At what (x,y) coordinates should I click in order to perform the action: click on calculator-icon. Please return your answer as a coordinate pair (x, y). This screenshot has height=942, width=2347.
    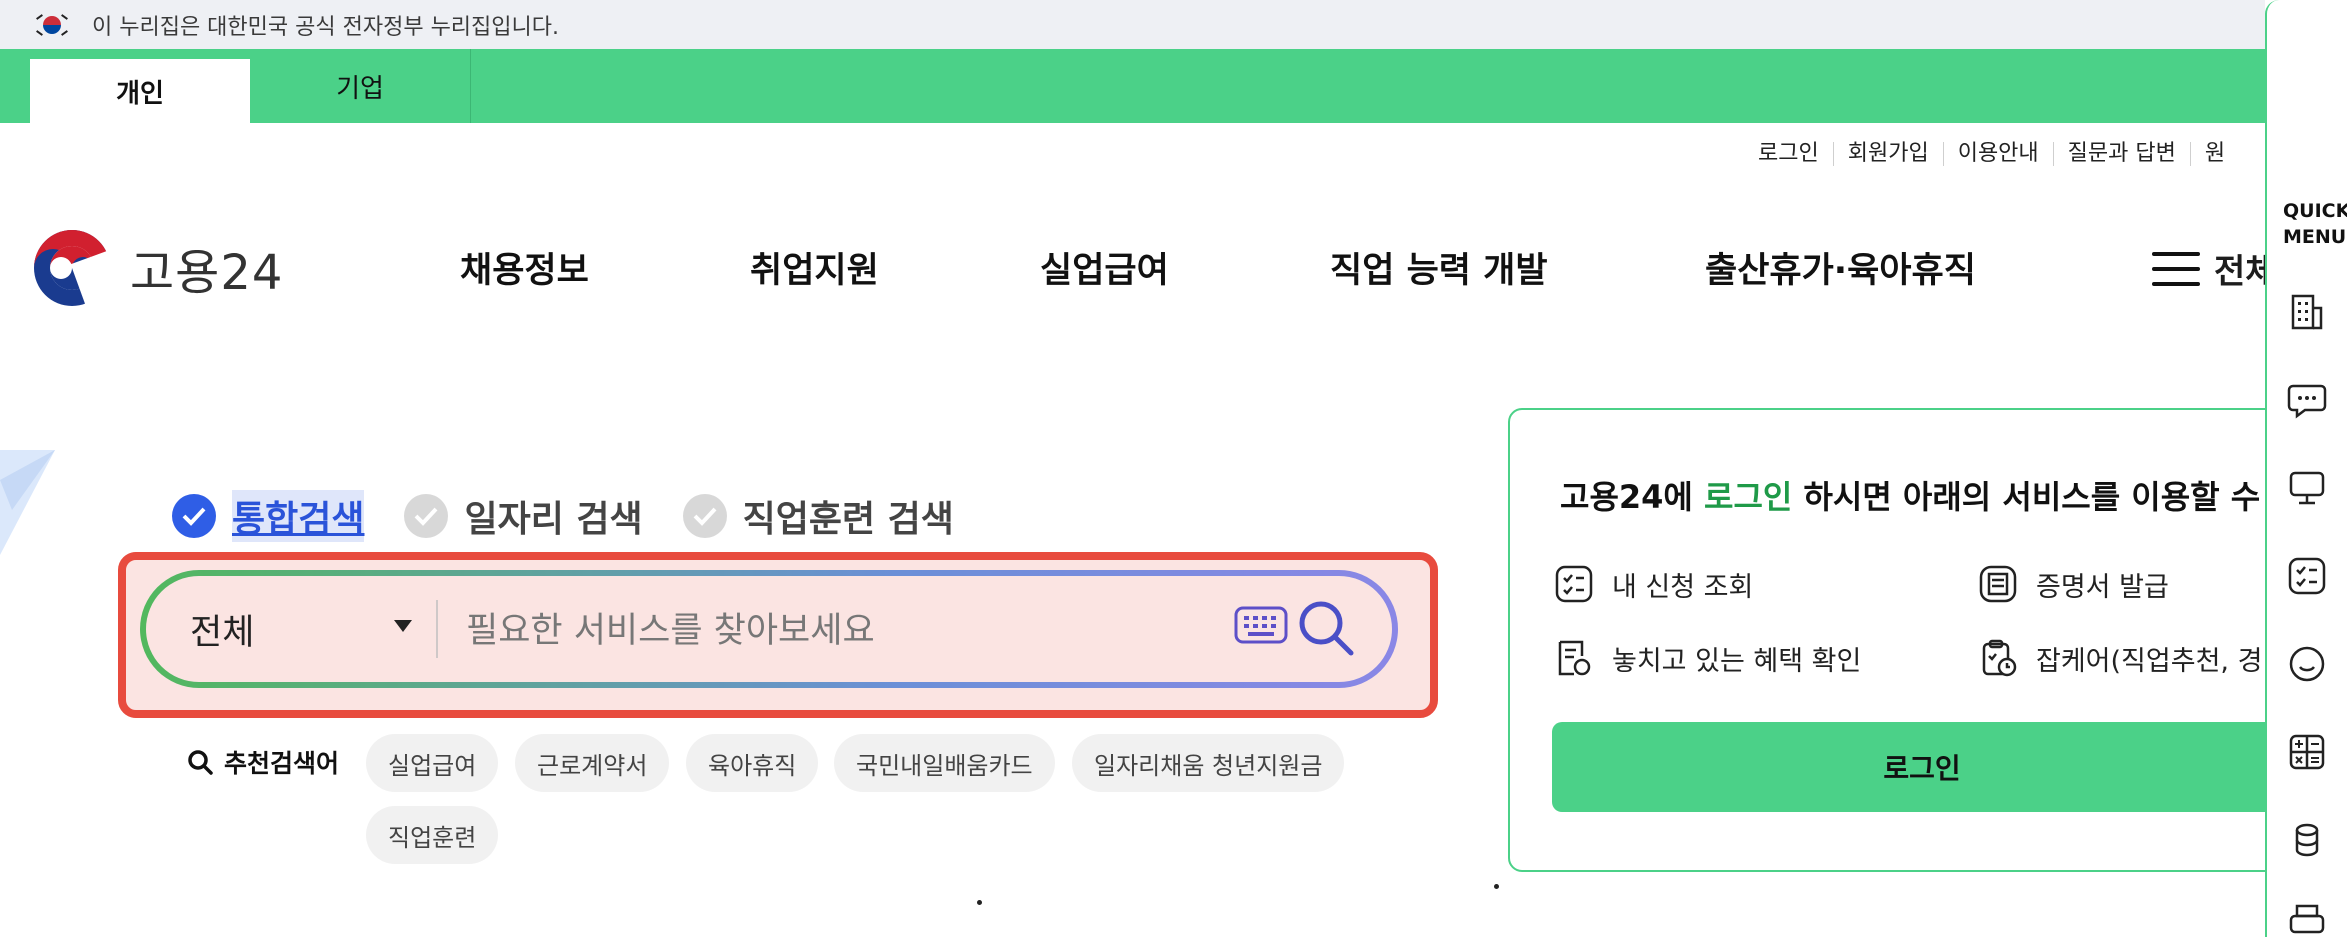
    Looking at the image, I should click on (2307, 752).